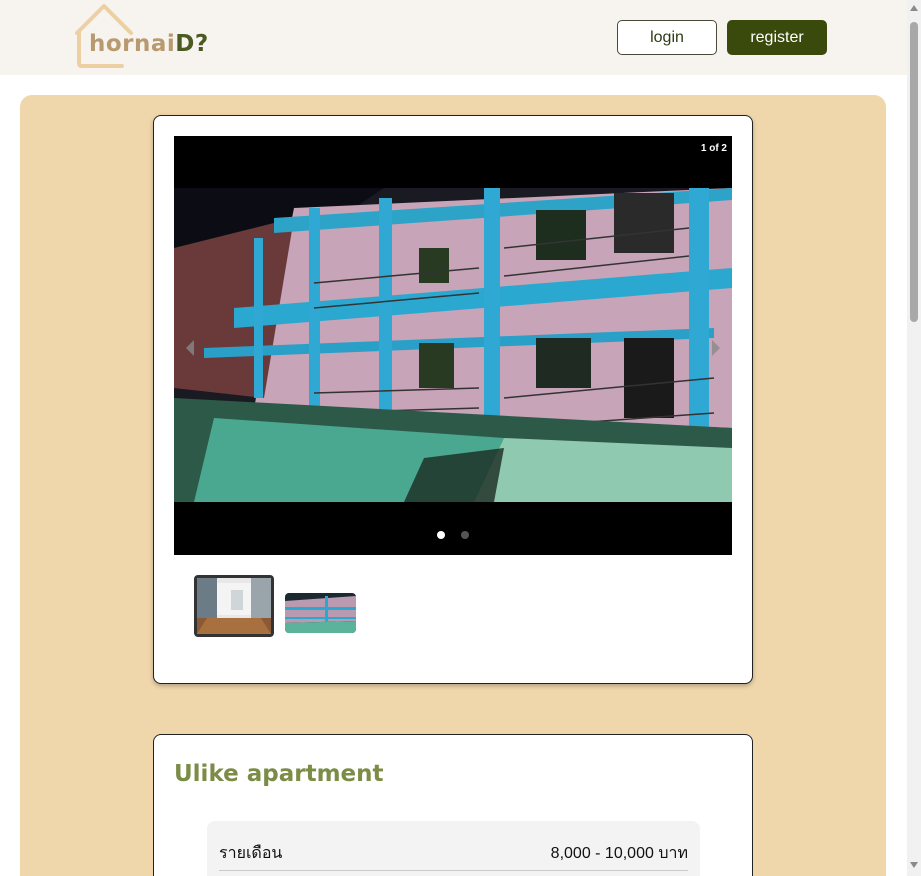  What do you see at coordinates (251, 853) in the screenshot?
I see `price-label: รายเดือน` at bounding box center [251, 853].